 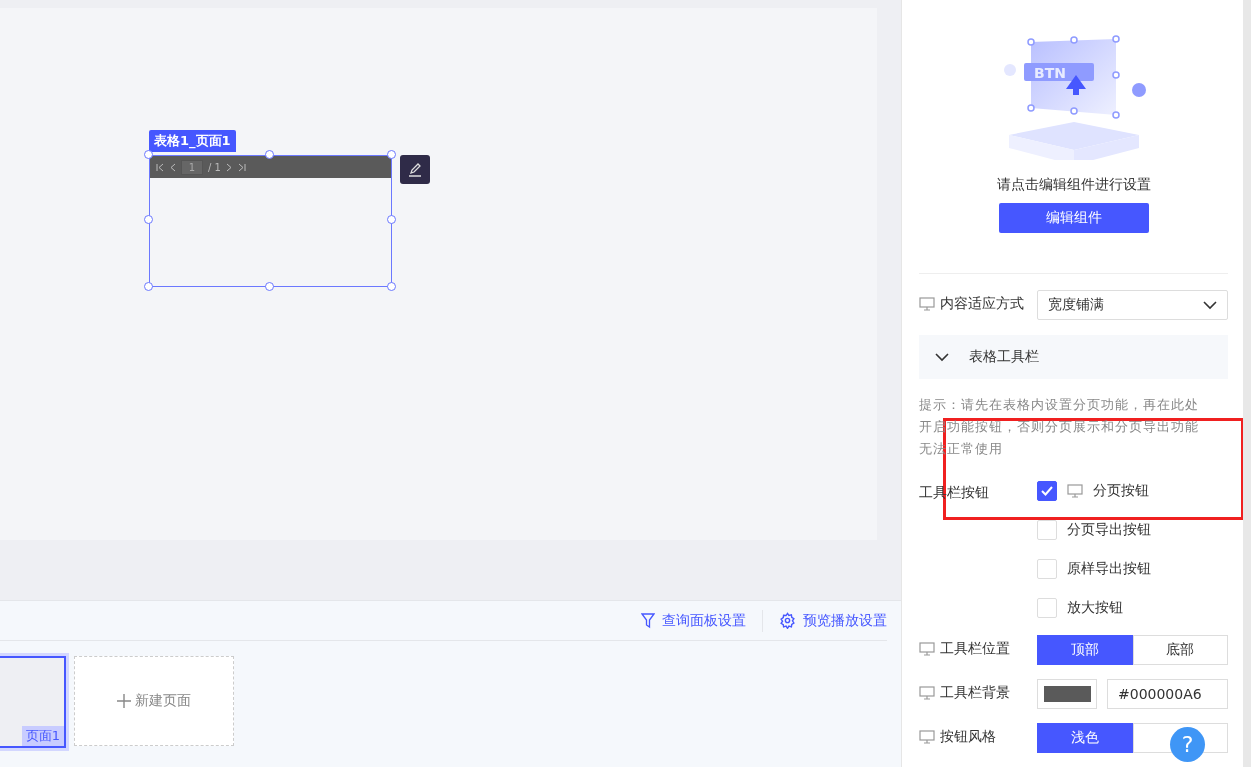 I want to click on filter-icon, so click(x=648, y=620).